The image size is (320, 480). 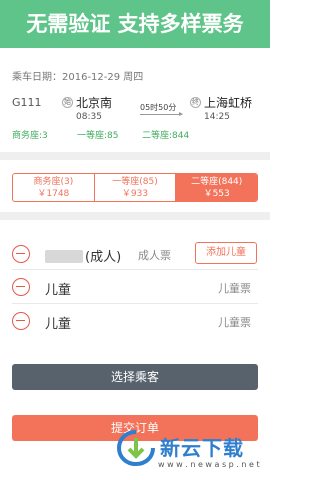 What do you see at coordinates (135, 194) in the screenshot?
I see `seat-tab-price: ￥933` at bounding box center [135, 194].